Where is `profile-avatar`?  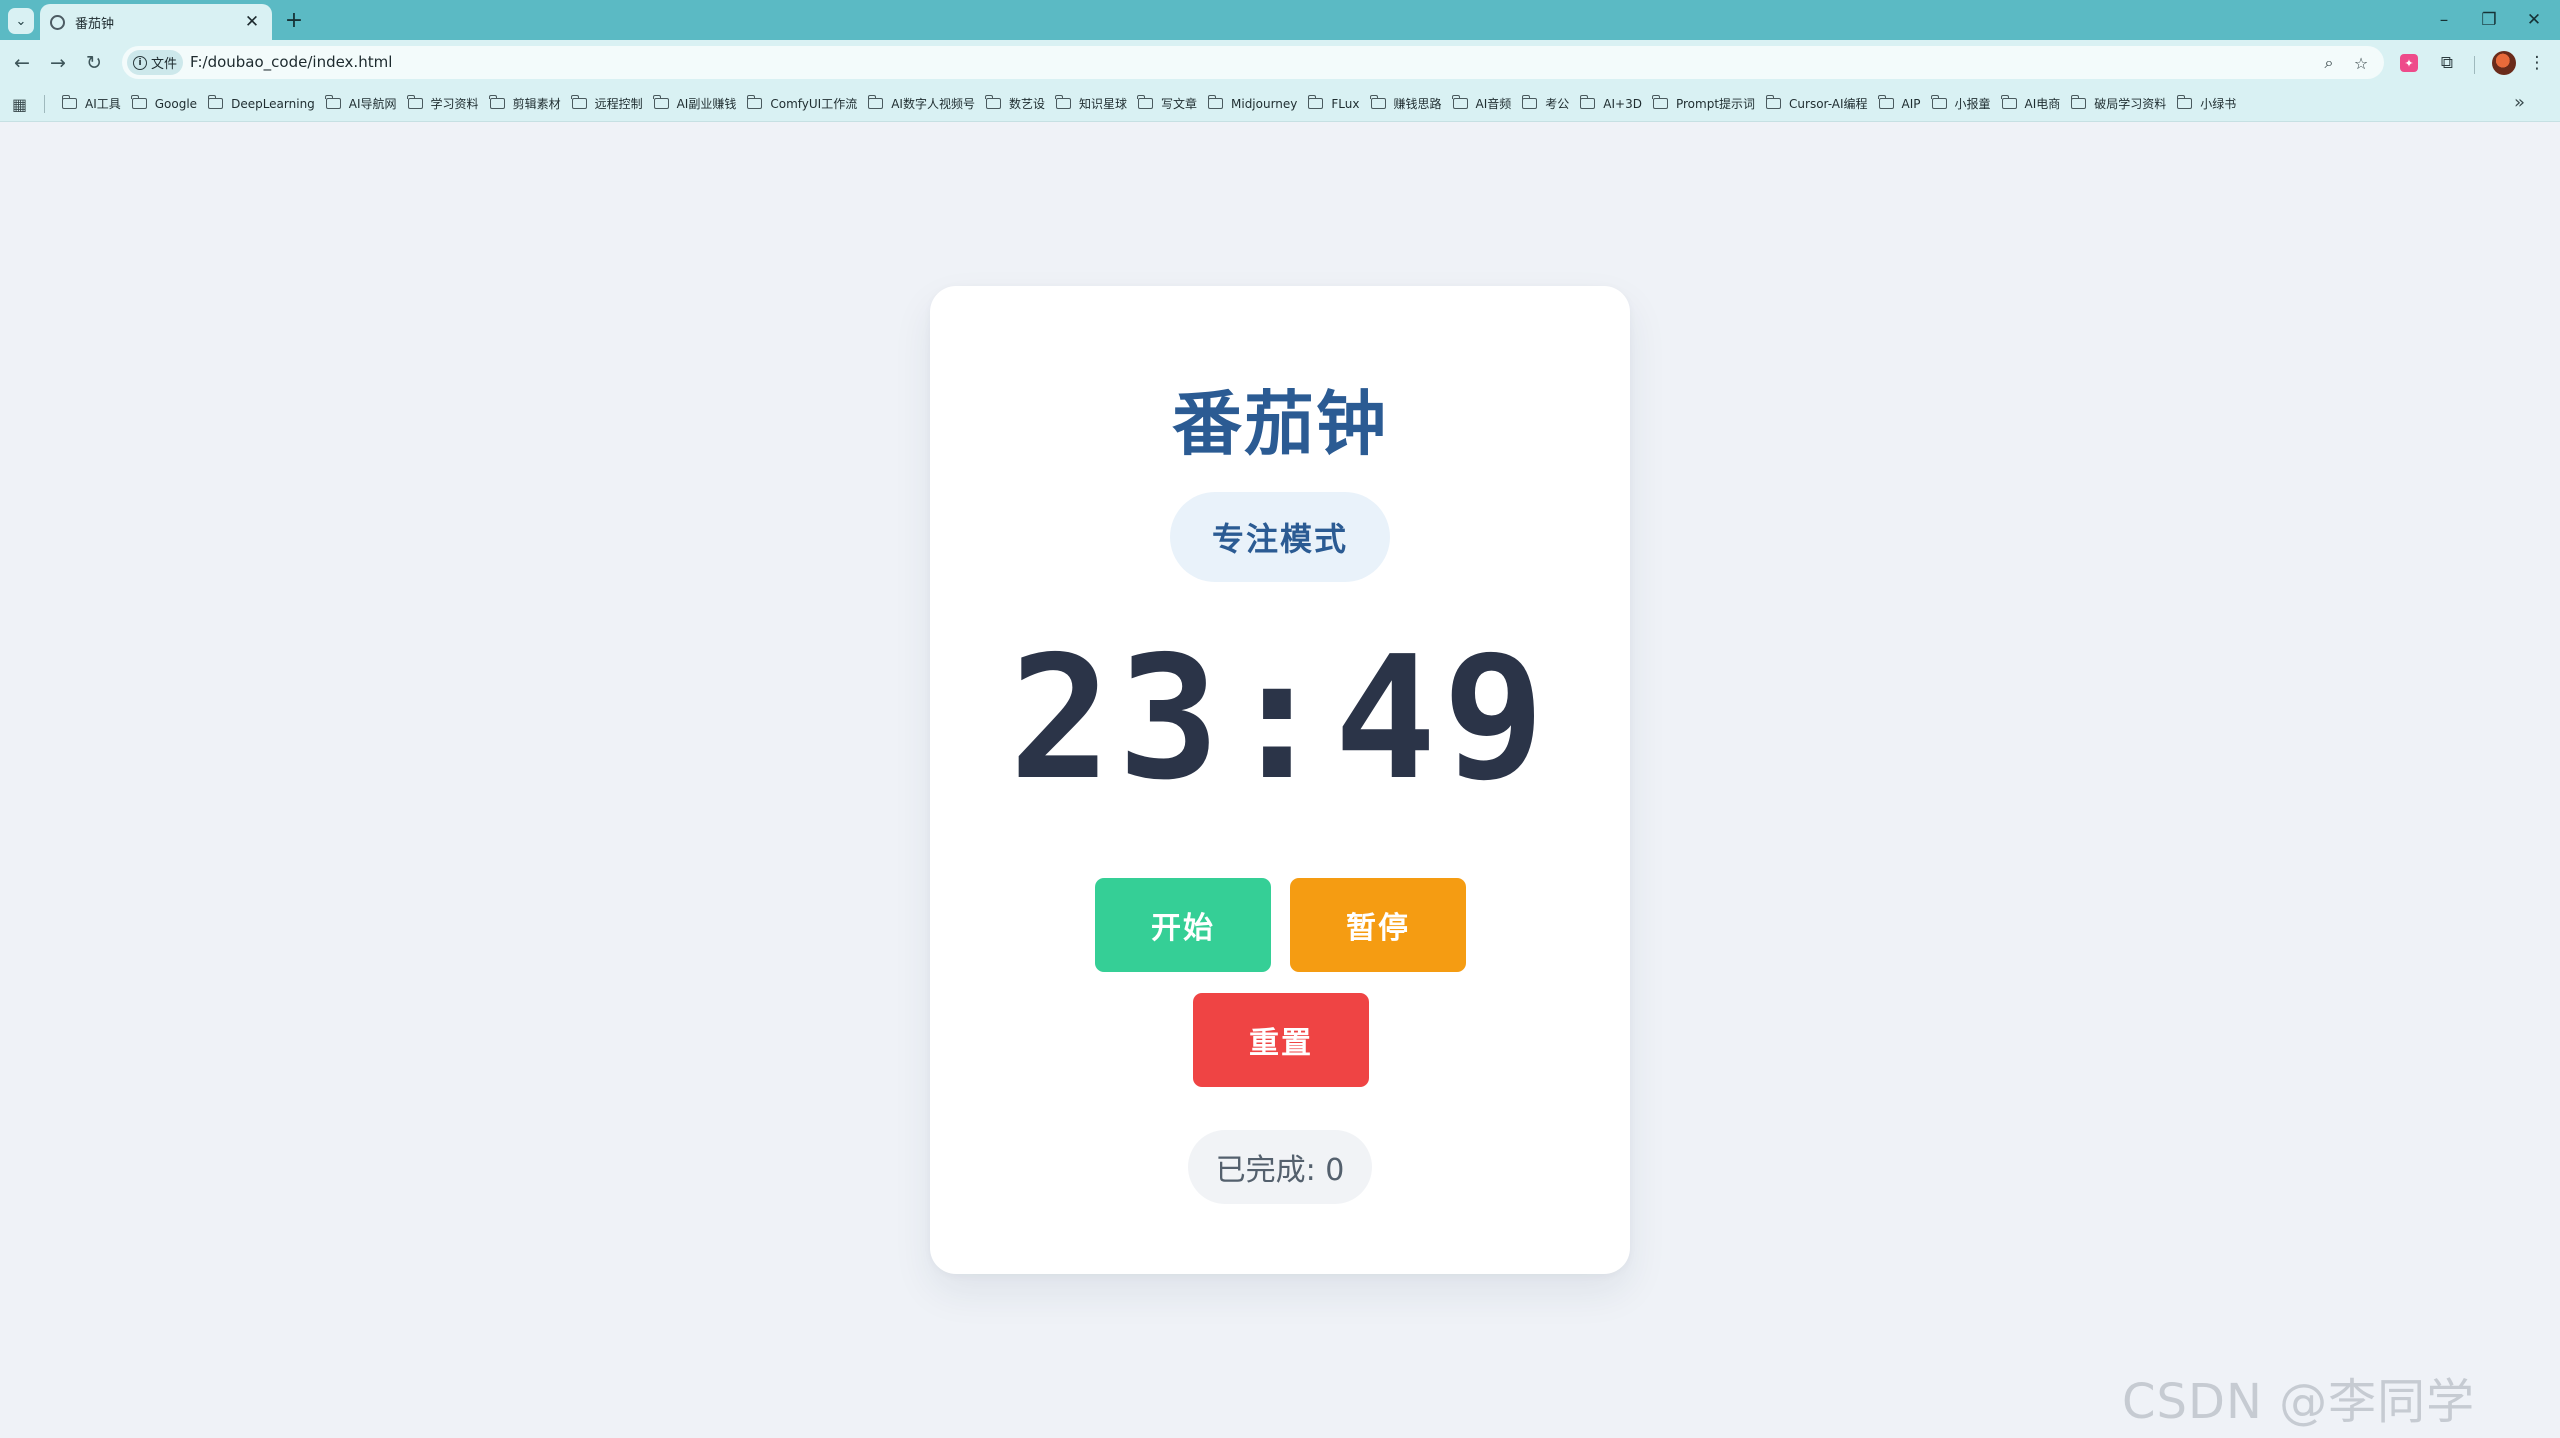
profile-avatar is located at coordinates (2504, 63).